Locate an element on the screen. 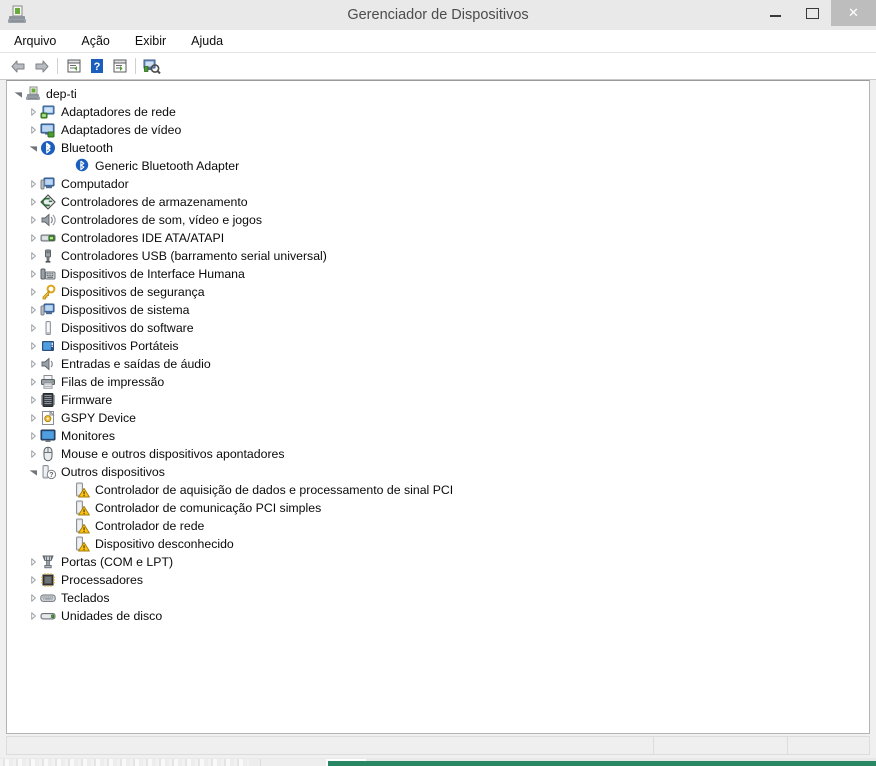  system-device-icon is located at coordinates (48, 310).